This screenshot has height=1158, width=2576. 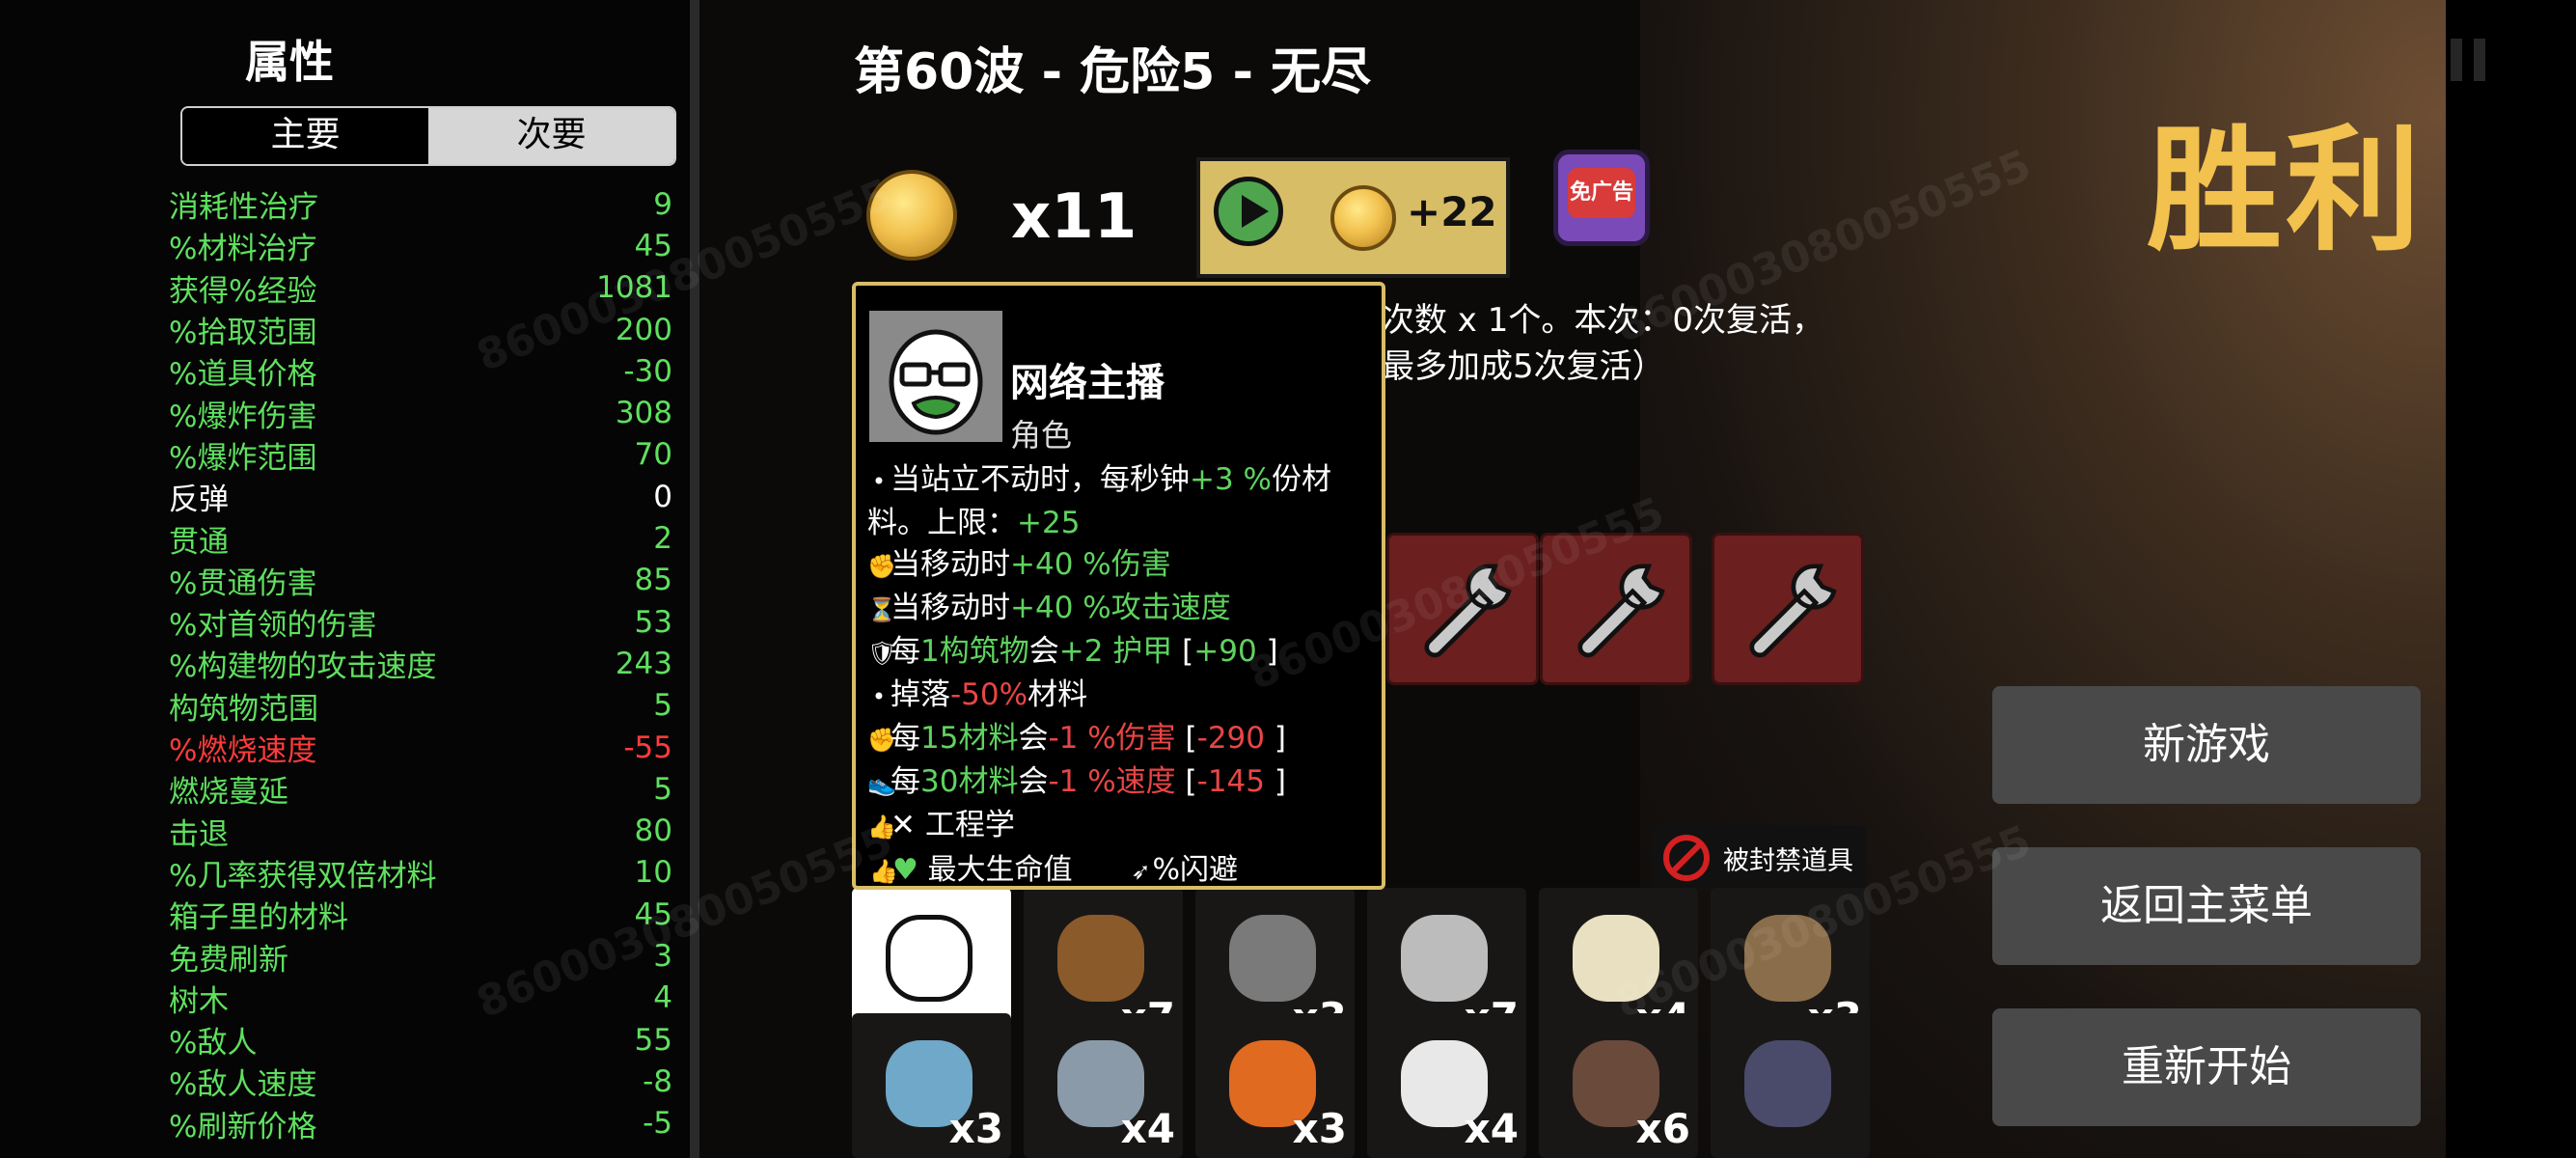 What do you see at coordinates (1074, 217) in the screenshot?
I see `coin-count: x11` at bounding box center [1074, 217].